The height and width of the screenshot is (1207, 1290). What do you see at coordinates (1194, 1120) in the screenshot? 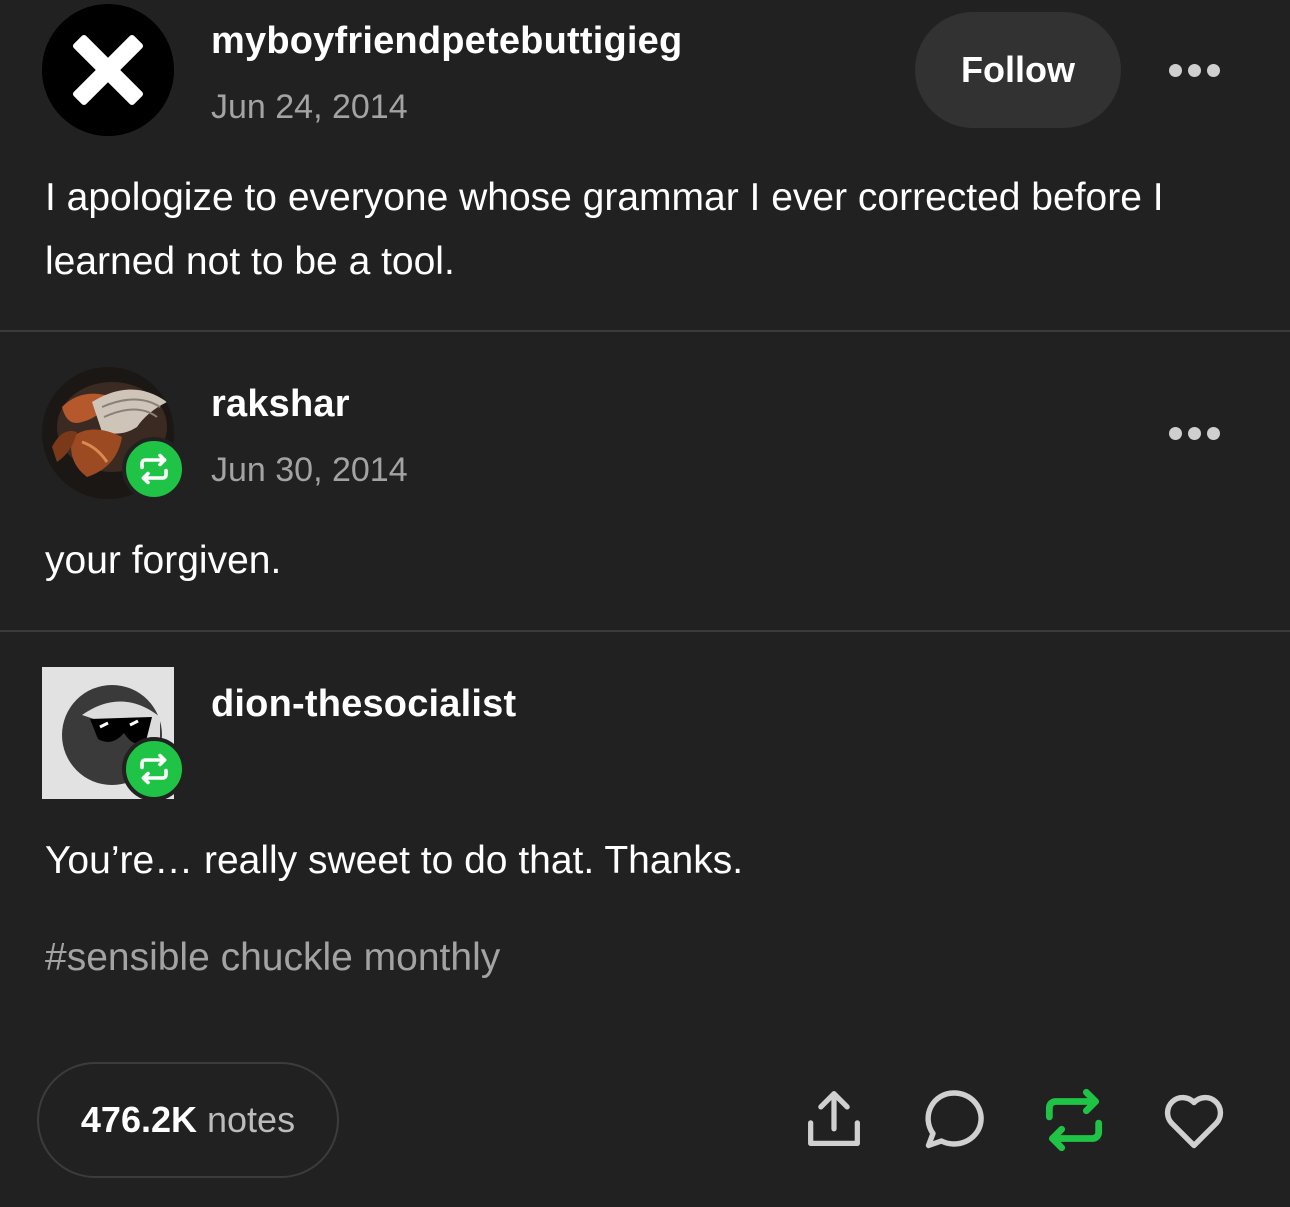
I see `heart-icon` at bounding box center [1194, 1120].